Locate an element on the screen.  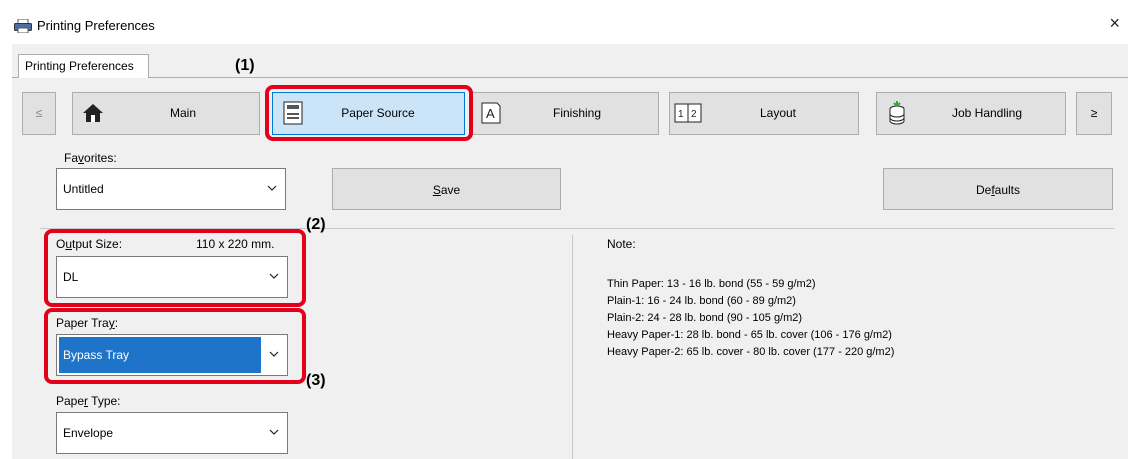
defaults-button: Defaults is located at coordinates (998, 189).